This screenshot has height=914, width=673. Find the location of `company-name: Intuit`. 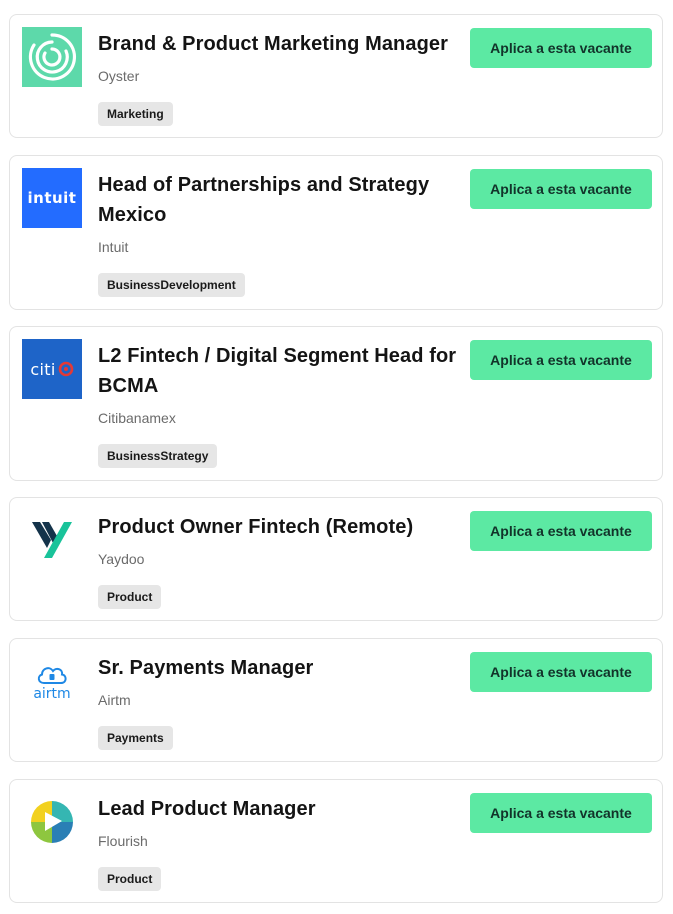

company-name: Intuit is located at coordinates (113, 247).